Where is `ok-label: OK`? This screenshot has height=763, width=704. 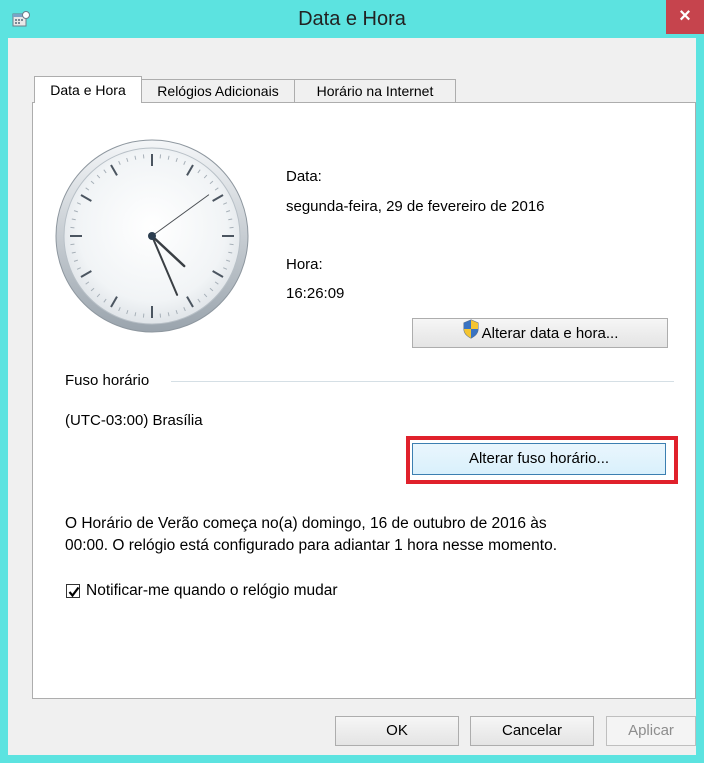 ok-label: OK is located at coordinates (397, 730).